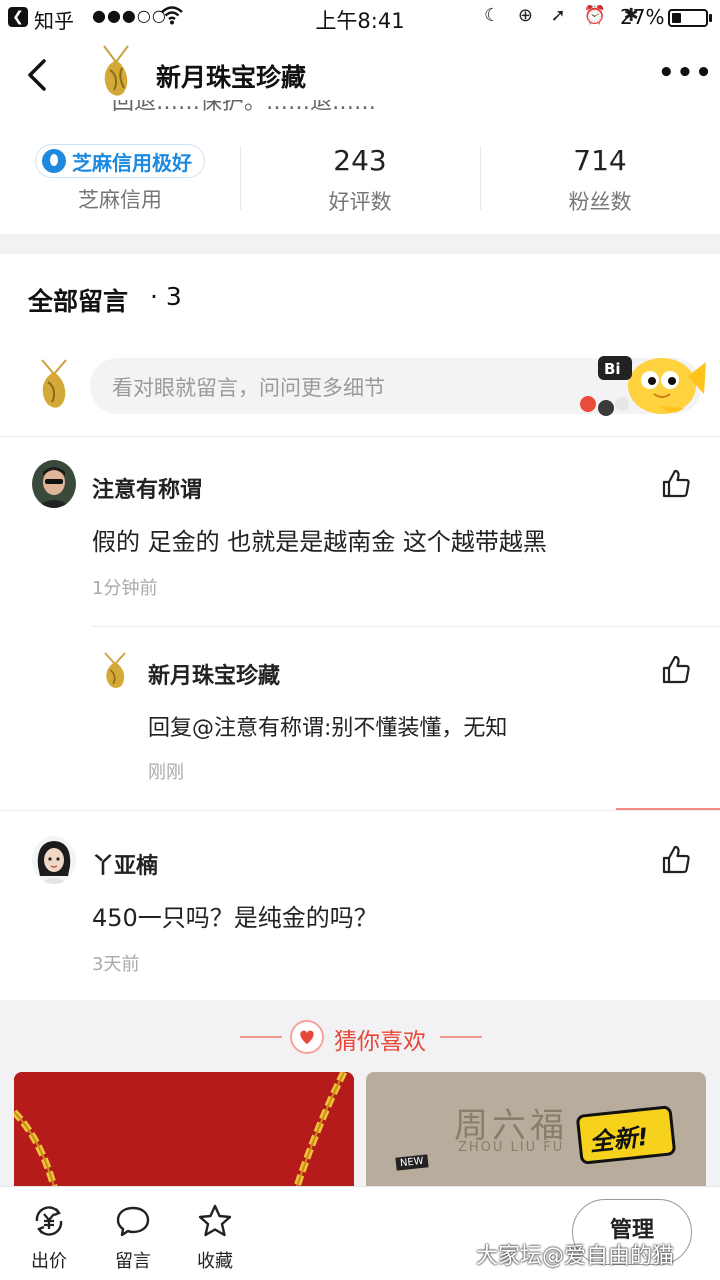  What do you see at coordinates (360, 202) in the screenshot?
I see `stat-label: 好评数` at bounding box center [360, 202].